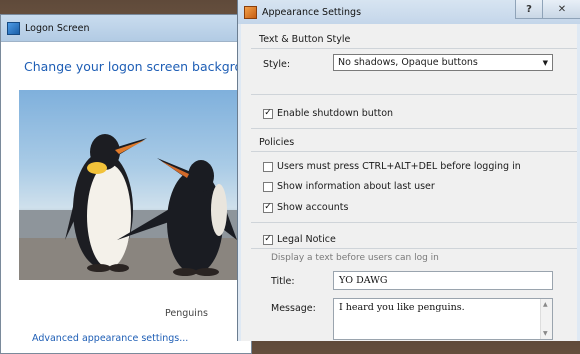 The width and height of the screenshot is (580, 354). What do you see at coordinates (312, 12) in the screenshot?
I see `appearance-window-title: Appearance Settings` at bounding box center [312, 12].